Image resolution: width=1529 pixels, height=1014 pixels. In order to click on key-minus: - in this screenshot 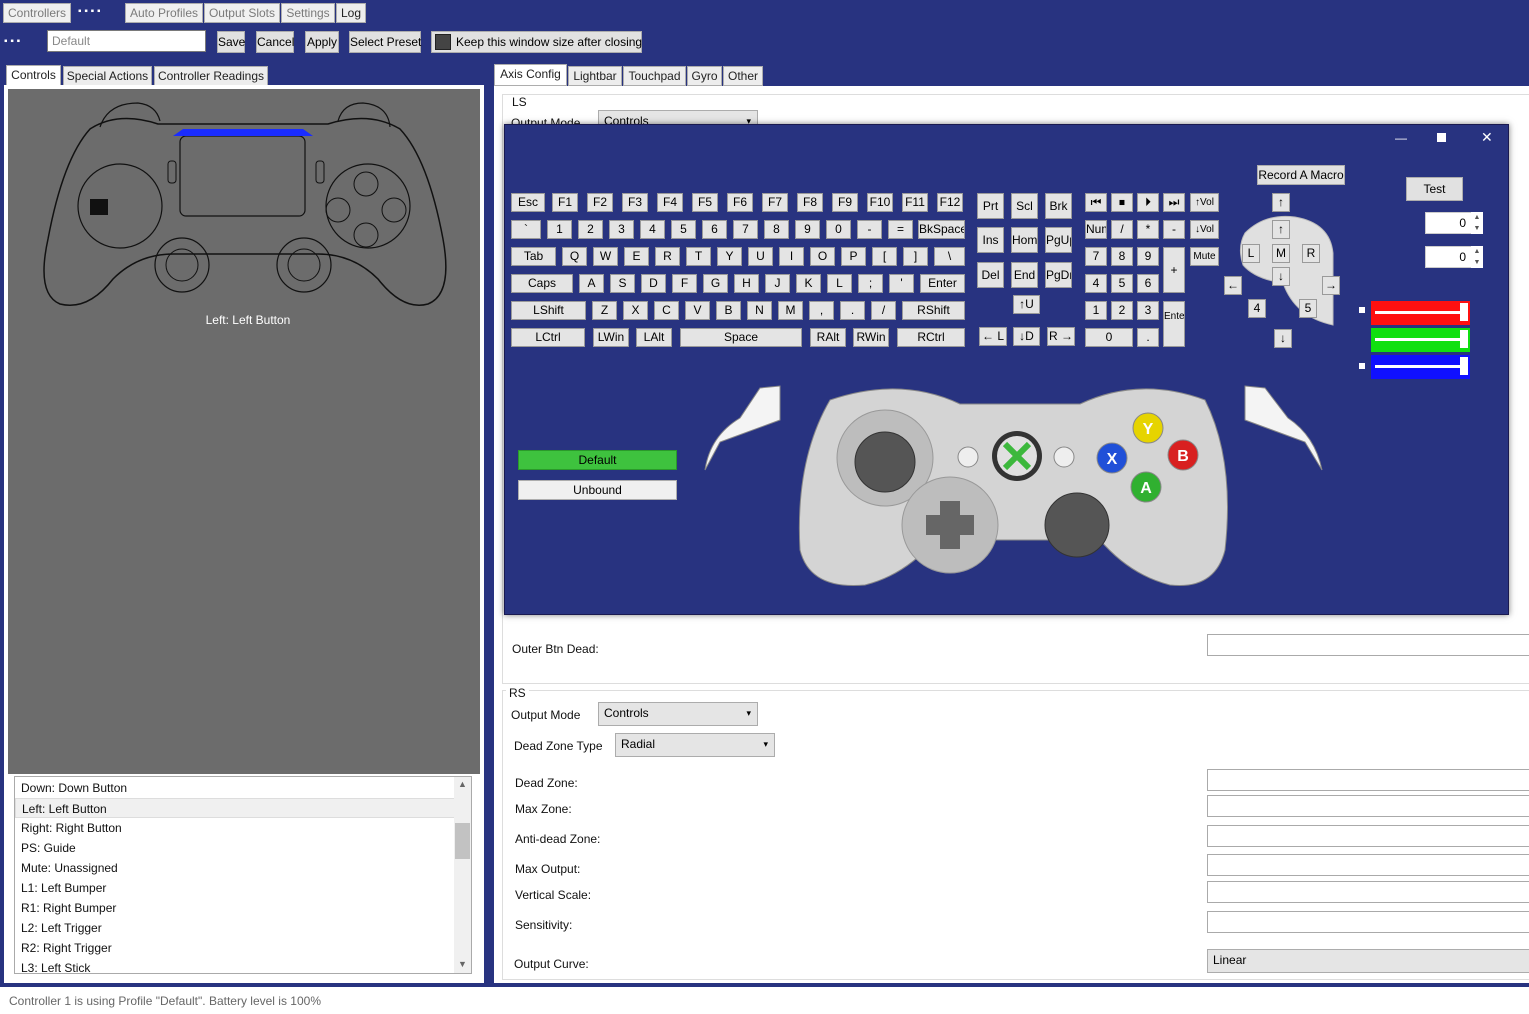, I will do `click(869, 229)`.